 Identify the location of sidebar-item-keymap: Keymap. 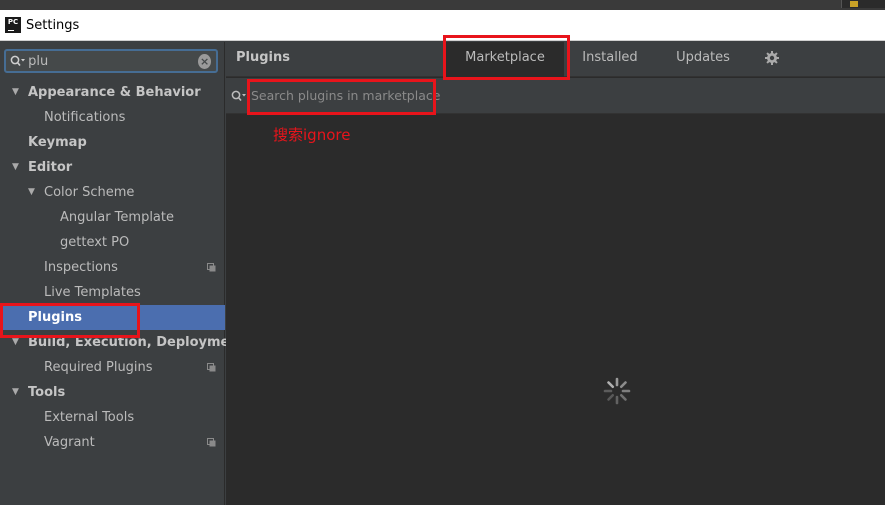
(112, 142).